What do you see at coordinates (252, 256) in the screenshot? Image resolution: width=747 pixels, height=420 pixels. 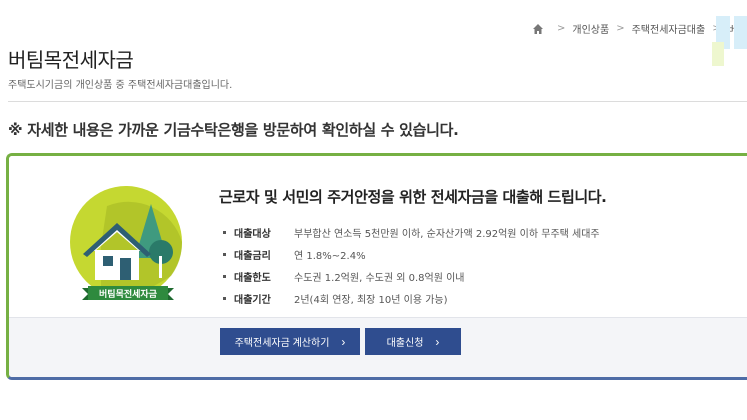 I see `spec-key: 대출금리` at bounding box center [252, 256].